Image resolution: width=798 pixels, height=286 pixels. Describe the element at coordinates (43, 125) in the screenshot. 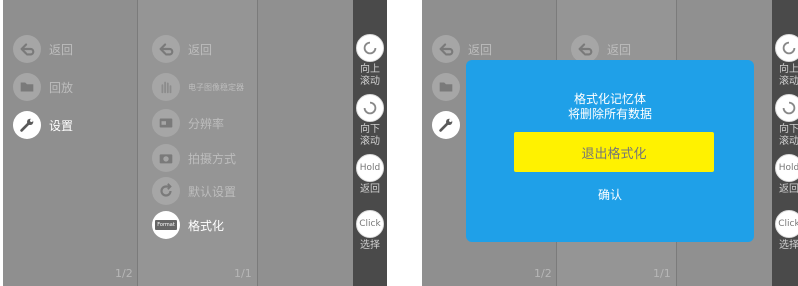

I see `menu-item-settings: 设置` at that location.